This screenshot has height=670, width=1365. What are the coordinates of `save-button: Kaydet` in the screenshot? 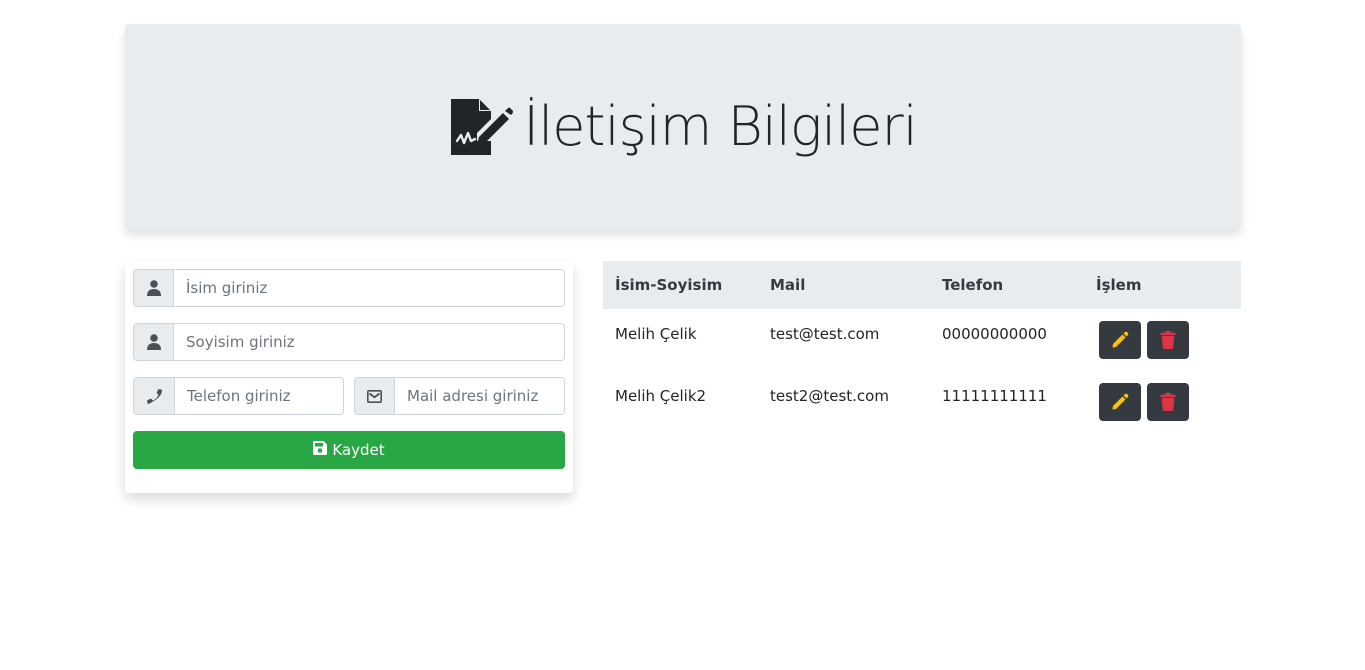 It's located at (349, 450).